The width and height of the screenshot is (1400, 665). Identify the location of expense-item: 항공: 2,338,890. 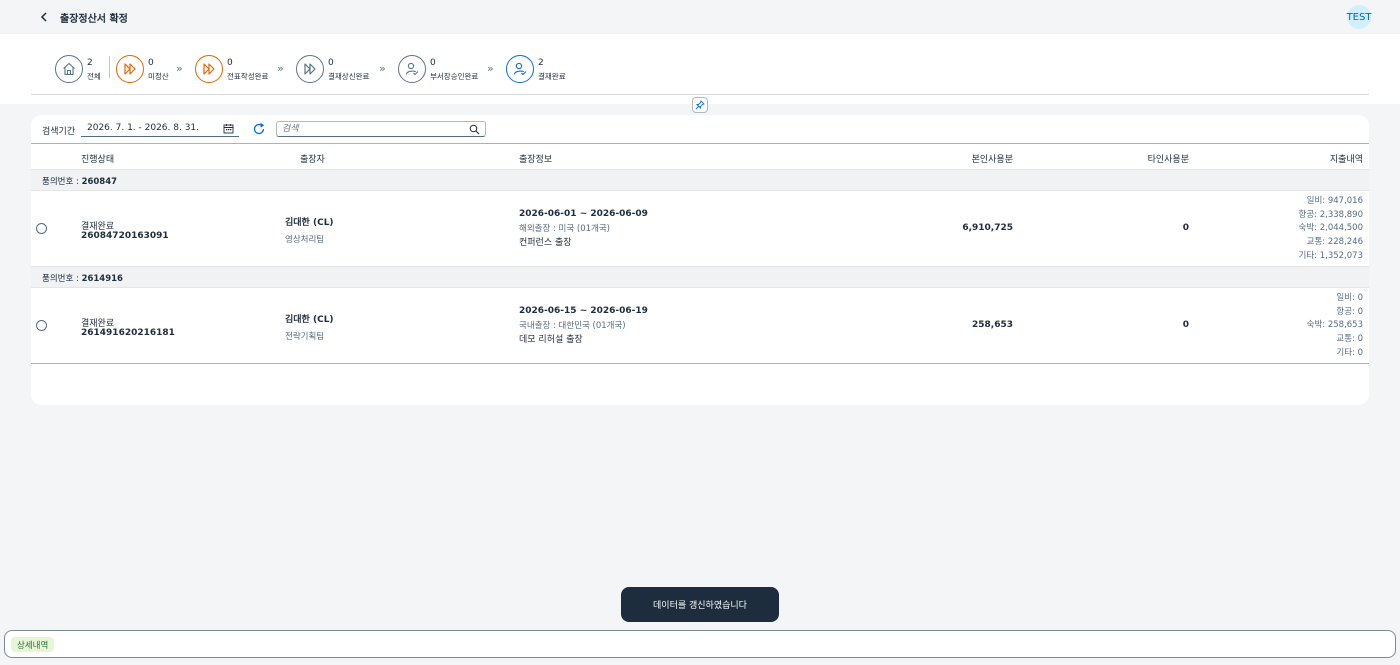
(1330, 214).